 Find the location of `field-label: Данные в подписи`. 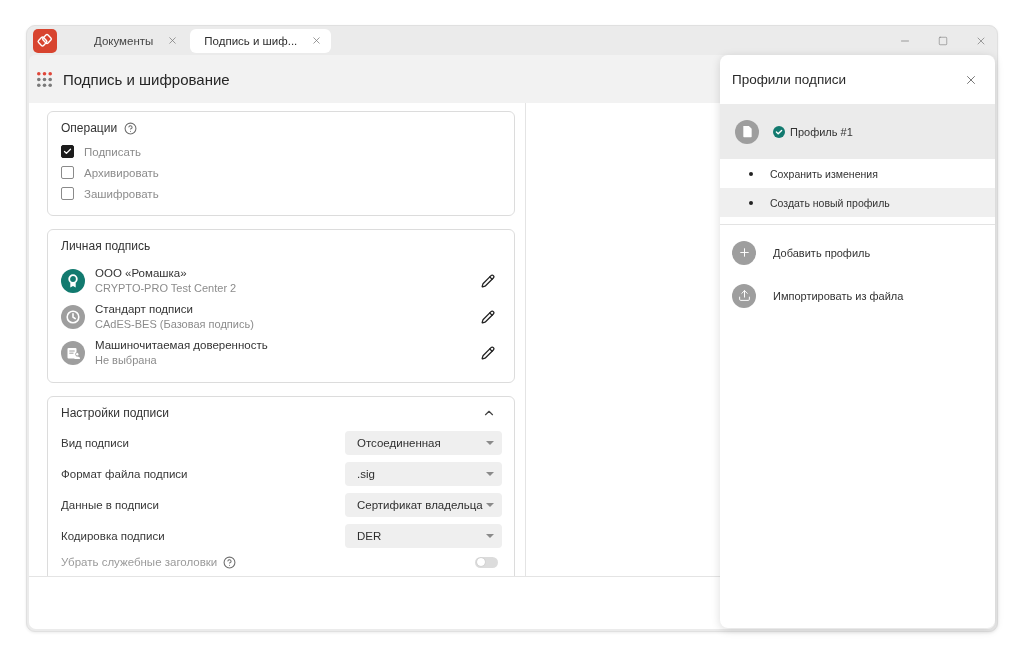

field-label: Данные в подписи is located at coordinates (110, 504).